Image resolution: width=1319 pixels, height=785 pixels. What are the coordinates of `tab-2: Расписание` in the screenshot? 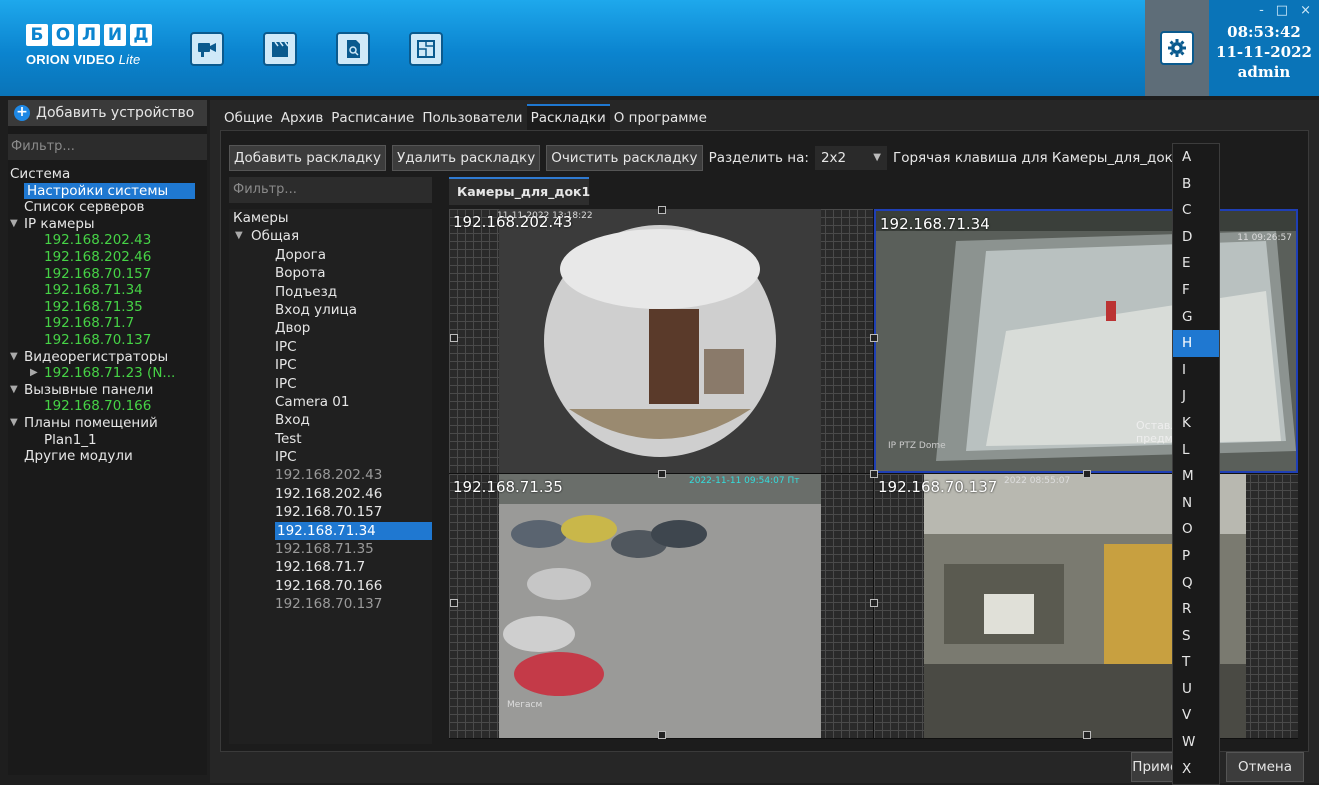 It's located at (372, 117).